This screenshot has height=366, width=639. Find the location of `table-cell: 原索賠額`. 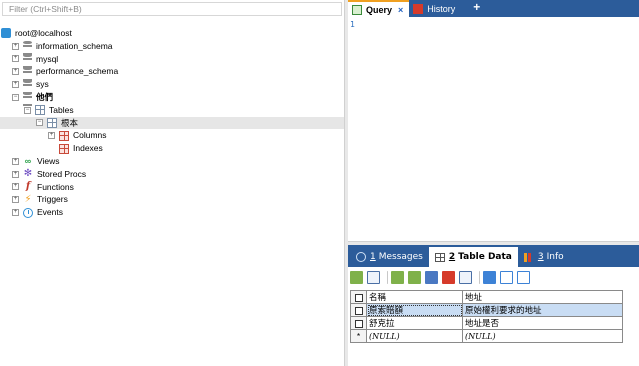

table-cell: 原索賠額 is located at coordinates (414, 310).